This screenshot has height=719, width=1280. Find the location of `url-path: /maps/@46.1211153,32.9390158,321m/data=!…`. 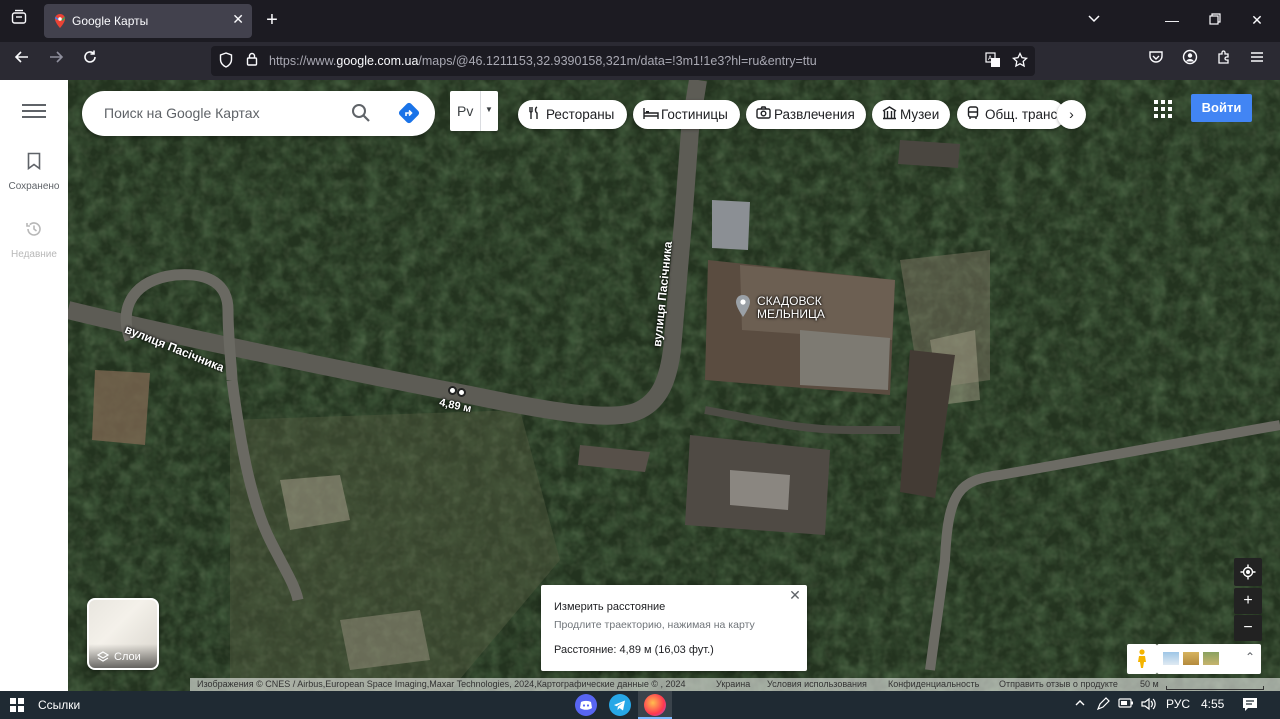

url-path: /maps/@46.1211153,32.9390158,321m/data=!… is located at coordinates (617, 61).